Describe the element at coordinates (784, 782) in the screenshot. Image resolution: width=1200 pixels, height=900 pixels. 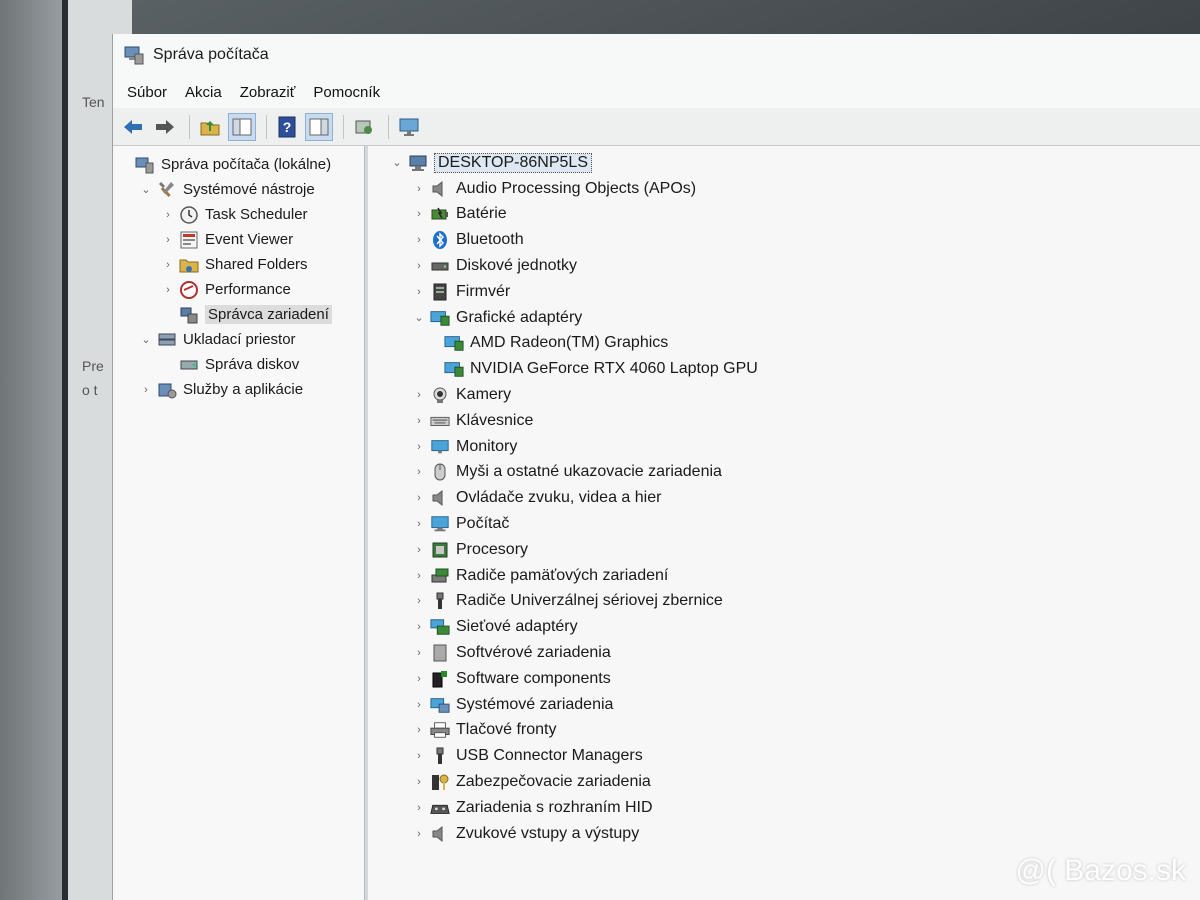
I see `device-category: › Zabezpečovacie zariadenia` at that location.